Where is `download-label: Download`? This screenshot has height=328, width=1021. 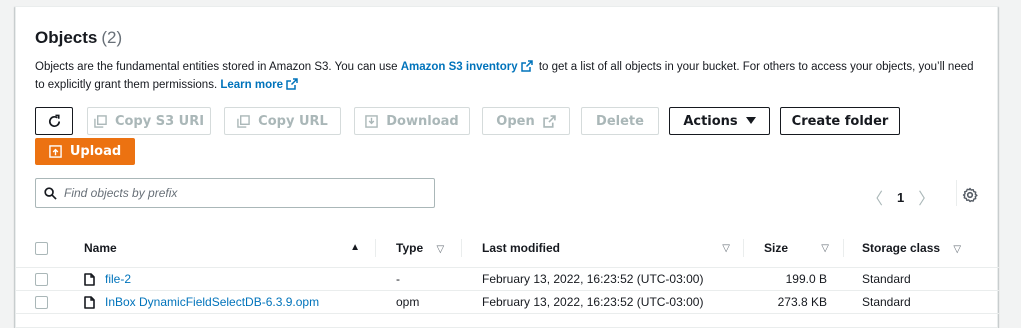 download-label: Download is located at coordinates (422, 121).